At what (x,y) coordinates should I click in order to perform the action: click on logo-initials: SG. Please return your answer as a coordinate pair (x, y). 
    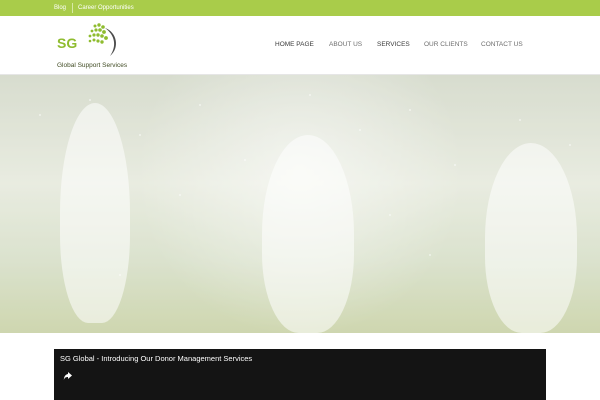
    Looking at the image, I should click on (67, 43).